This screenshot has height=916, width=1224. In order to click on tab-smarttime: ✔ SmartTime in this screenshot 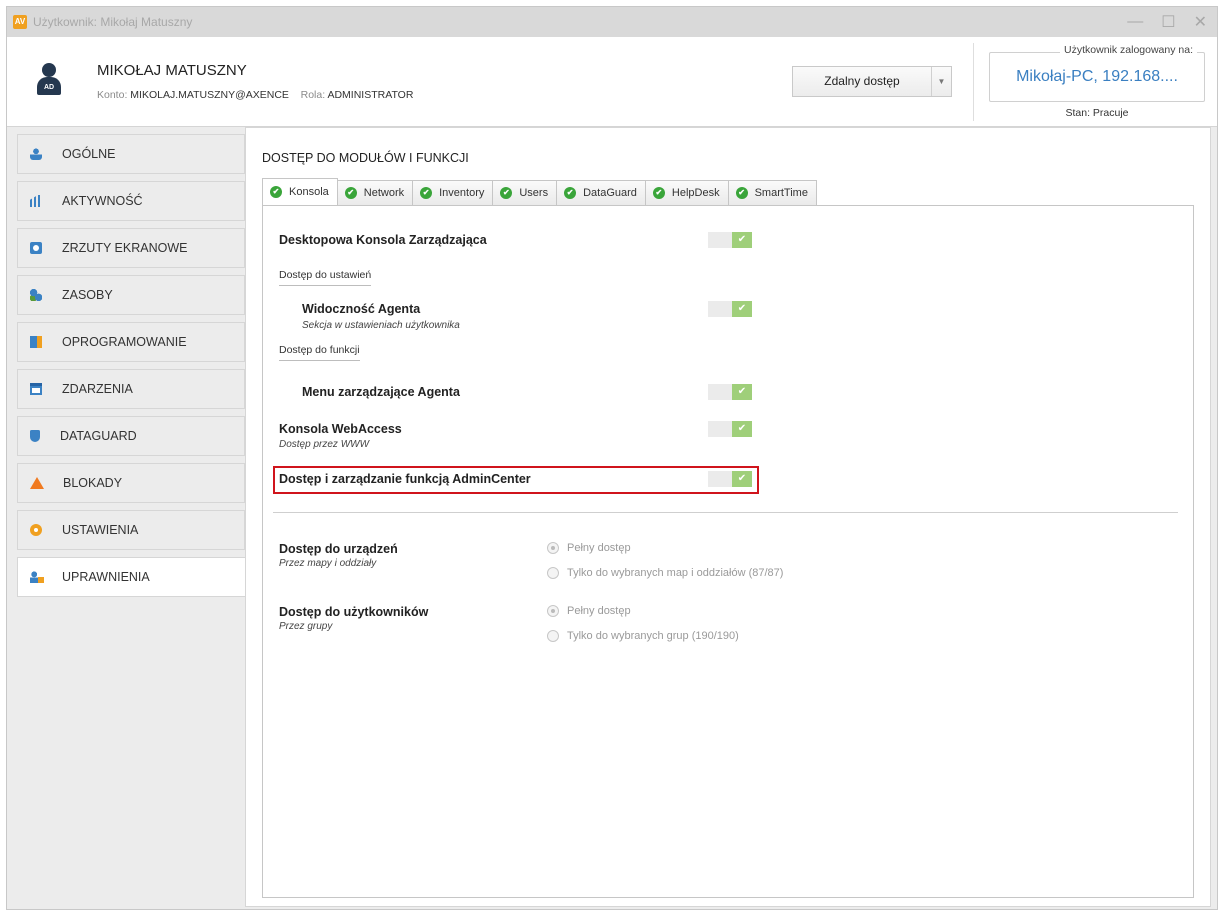, I will do `click(772, 192)`.